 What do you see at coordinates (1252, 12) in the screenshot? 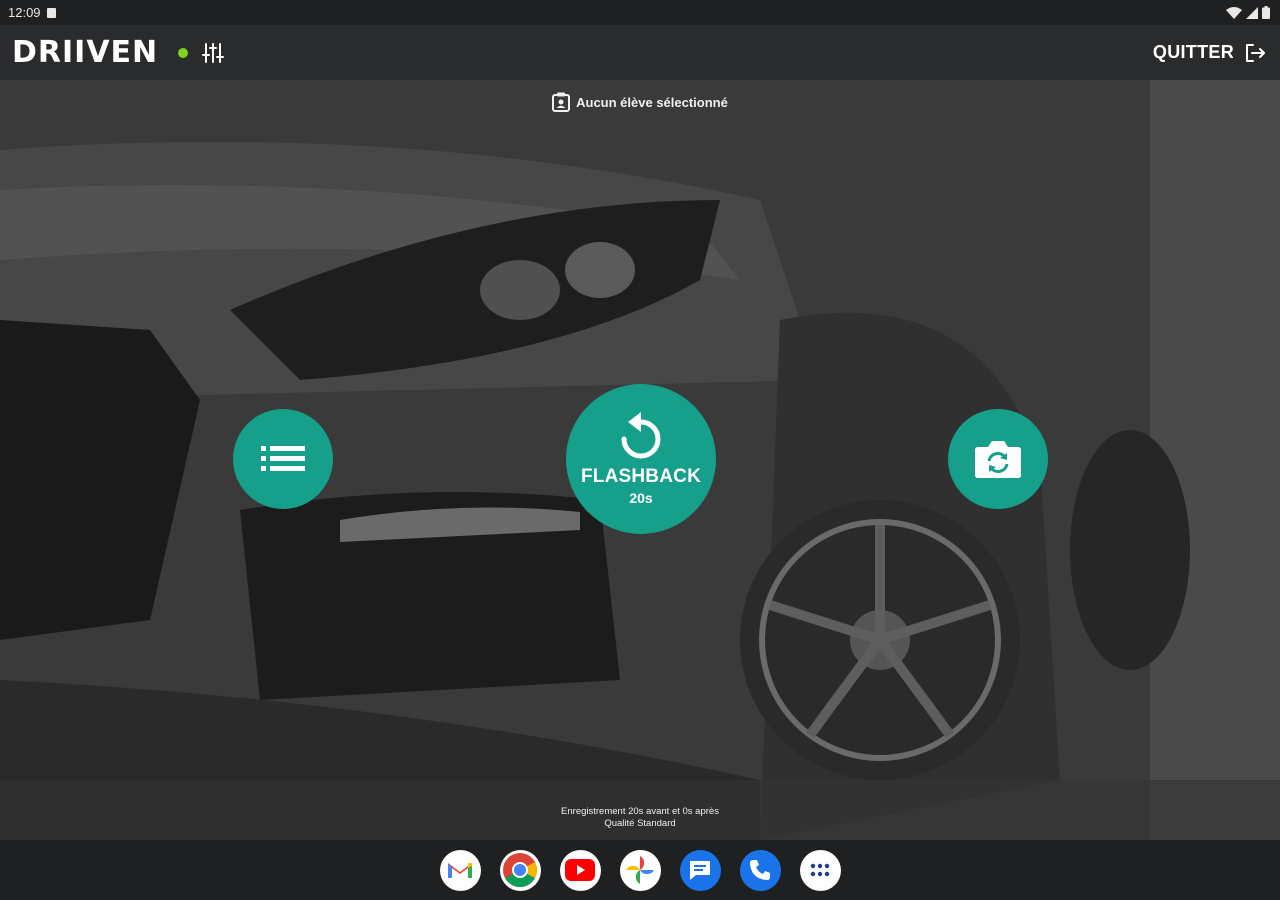
I see `signal-icon` at bounding box center [1252, 12].